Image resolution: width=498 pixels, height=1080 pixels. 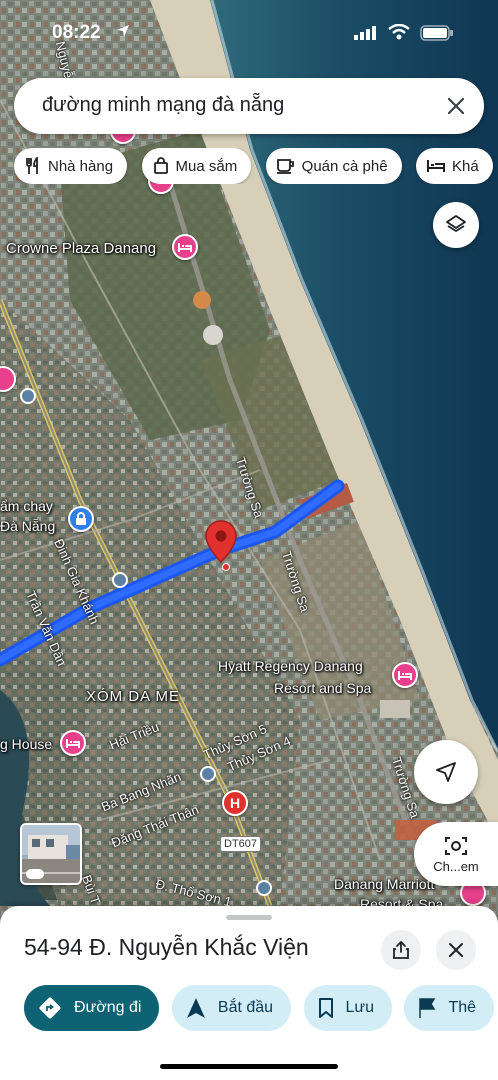 I want to click on map-label-hyatt-2: Resort and Spa, so click(x=323, y=688).